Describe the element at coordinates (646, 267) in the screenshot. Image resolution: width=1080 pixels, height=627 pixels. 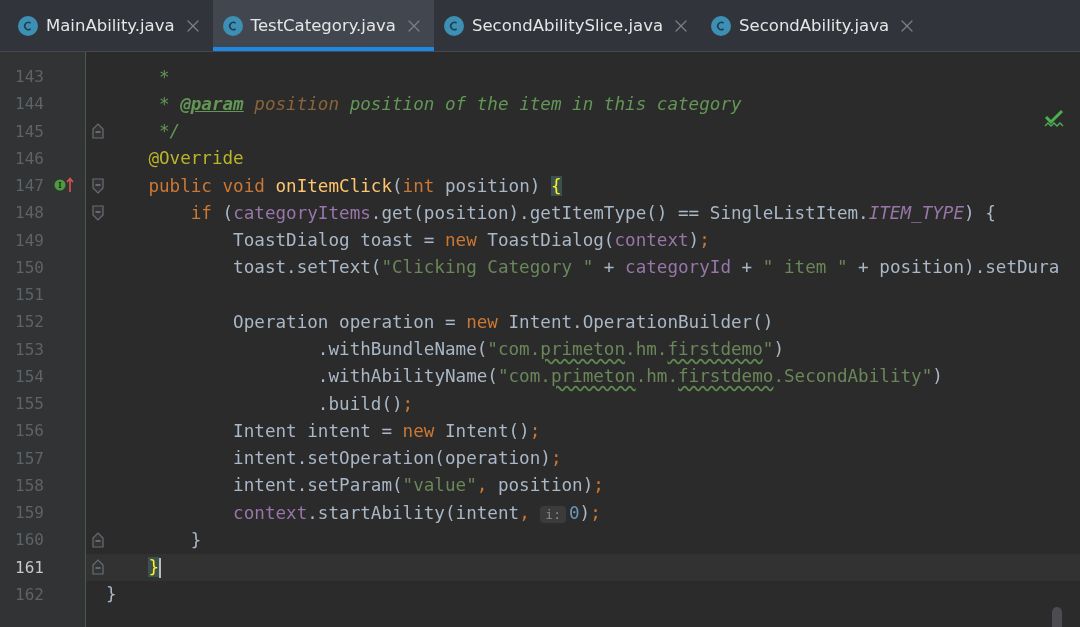
I see `code-line: toast.setText("Clicking Category " + categoryId + " item " + position).setDura` at that location.